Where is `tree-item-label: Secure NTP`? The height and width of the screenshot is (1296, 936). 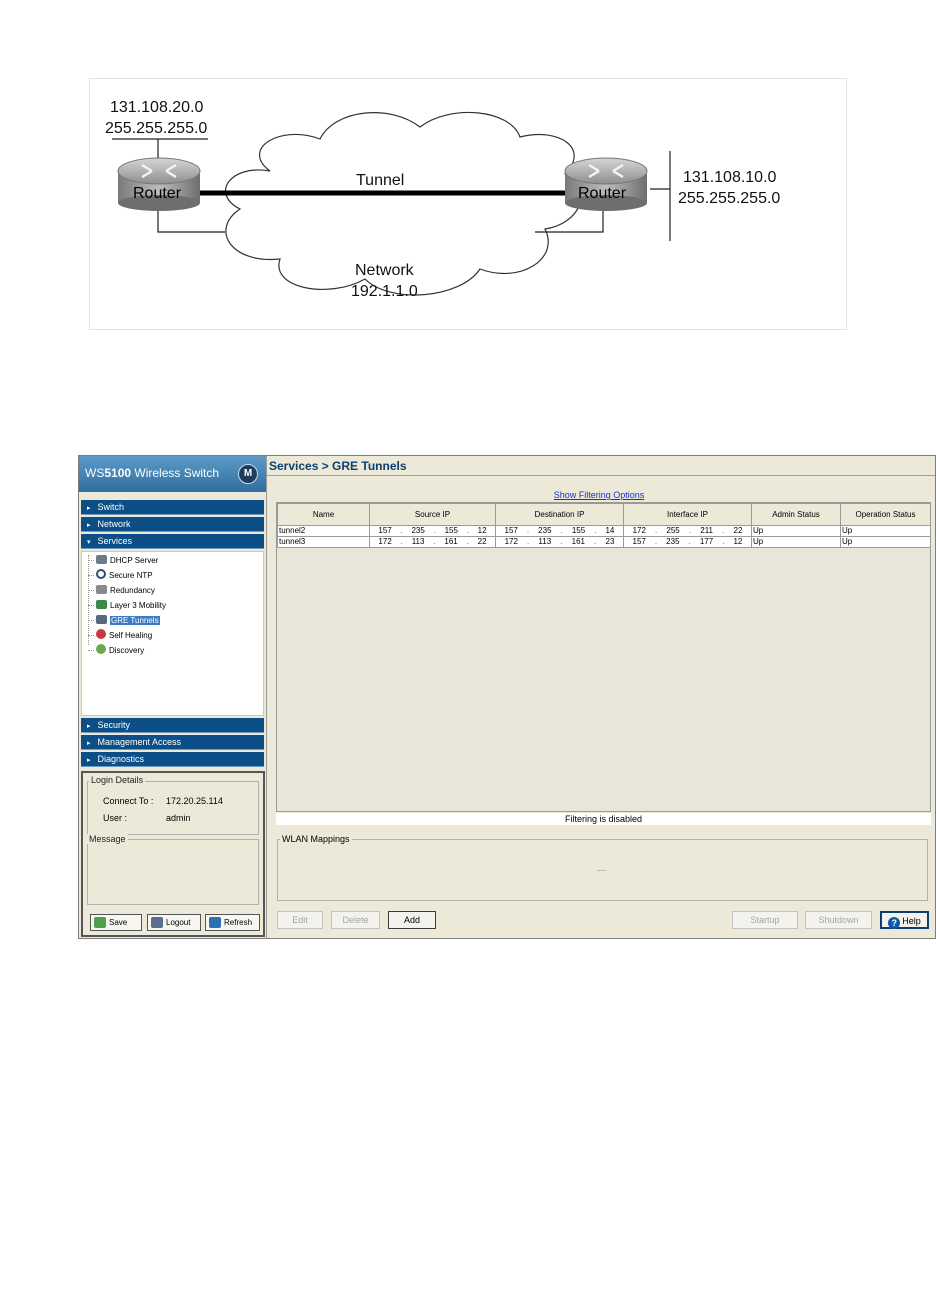 tree-item-label: Secure NTP is located at coordinates (131, 575).